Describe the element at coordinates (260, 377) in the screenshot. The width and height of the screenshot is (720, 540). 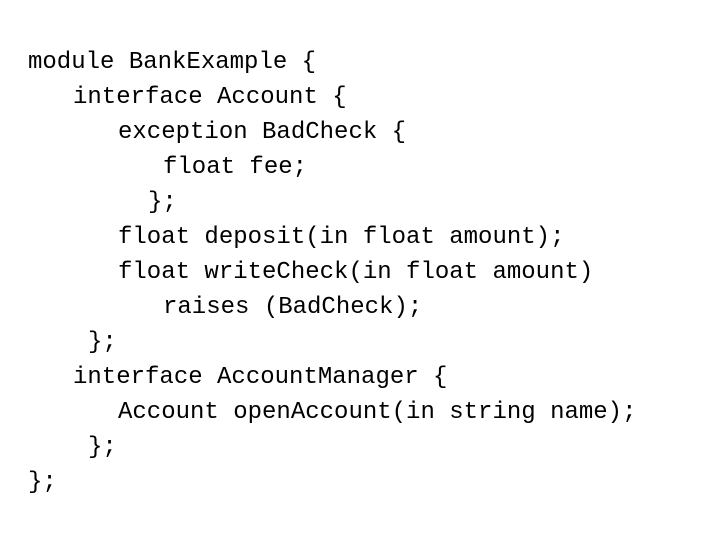
I see `code-line: interface AccountManager {` at that location.